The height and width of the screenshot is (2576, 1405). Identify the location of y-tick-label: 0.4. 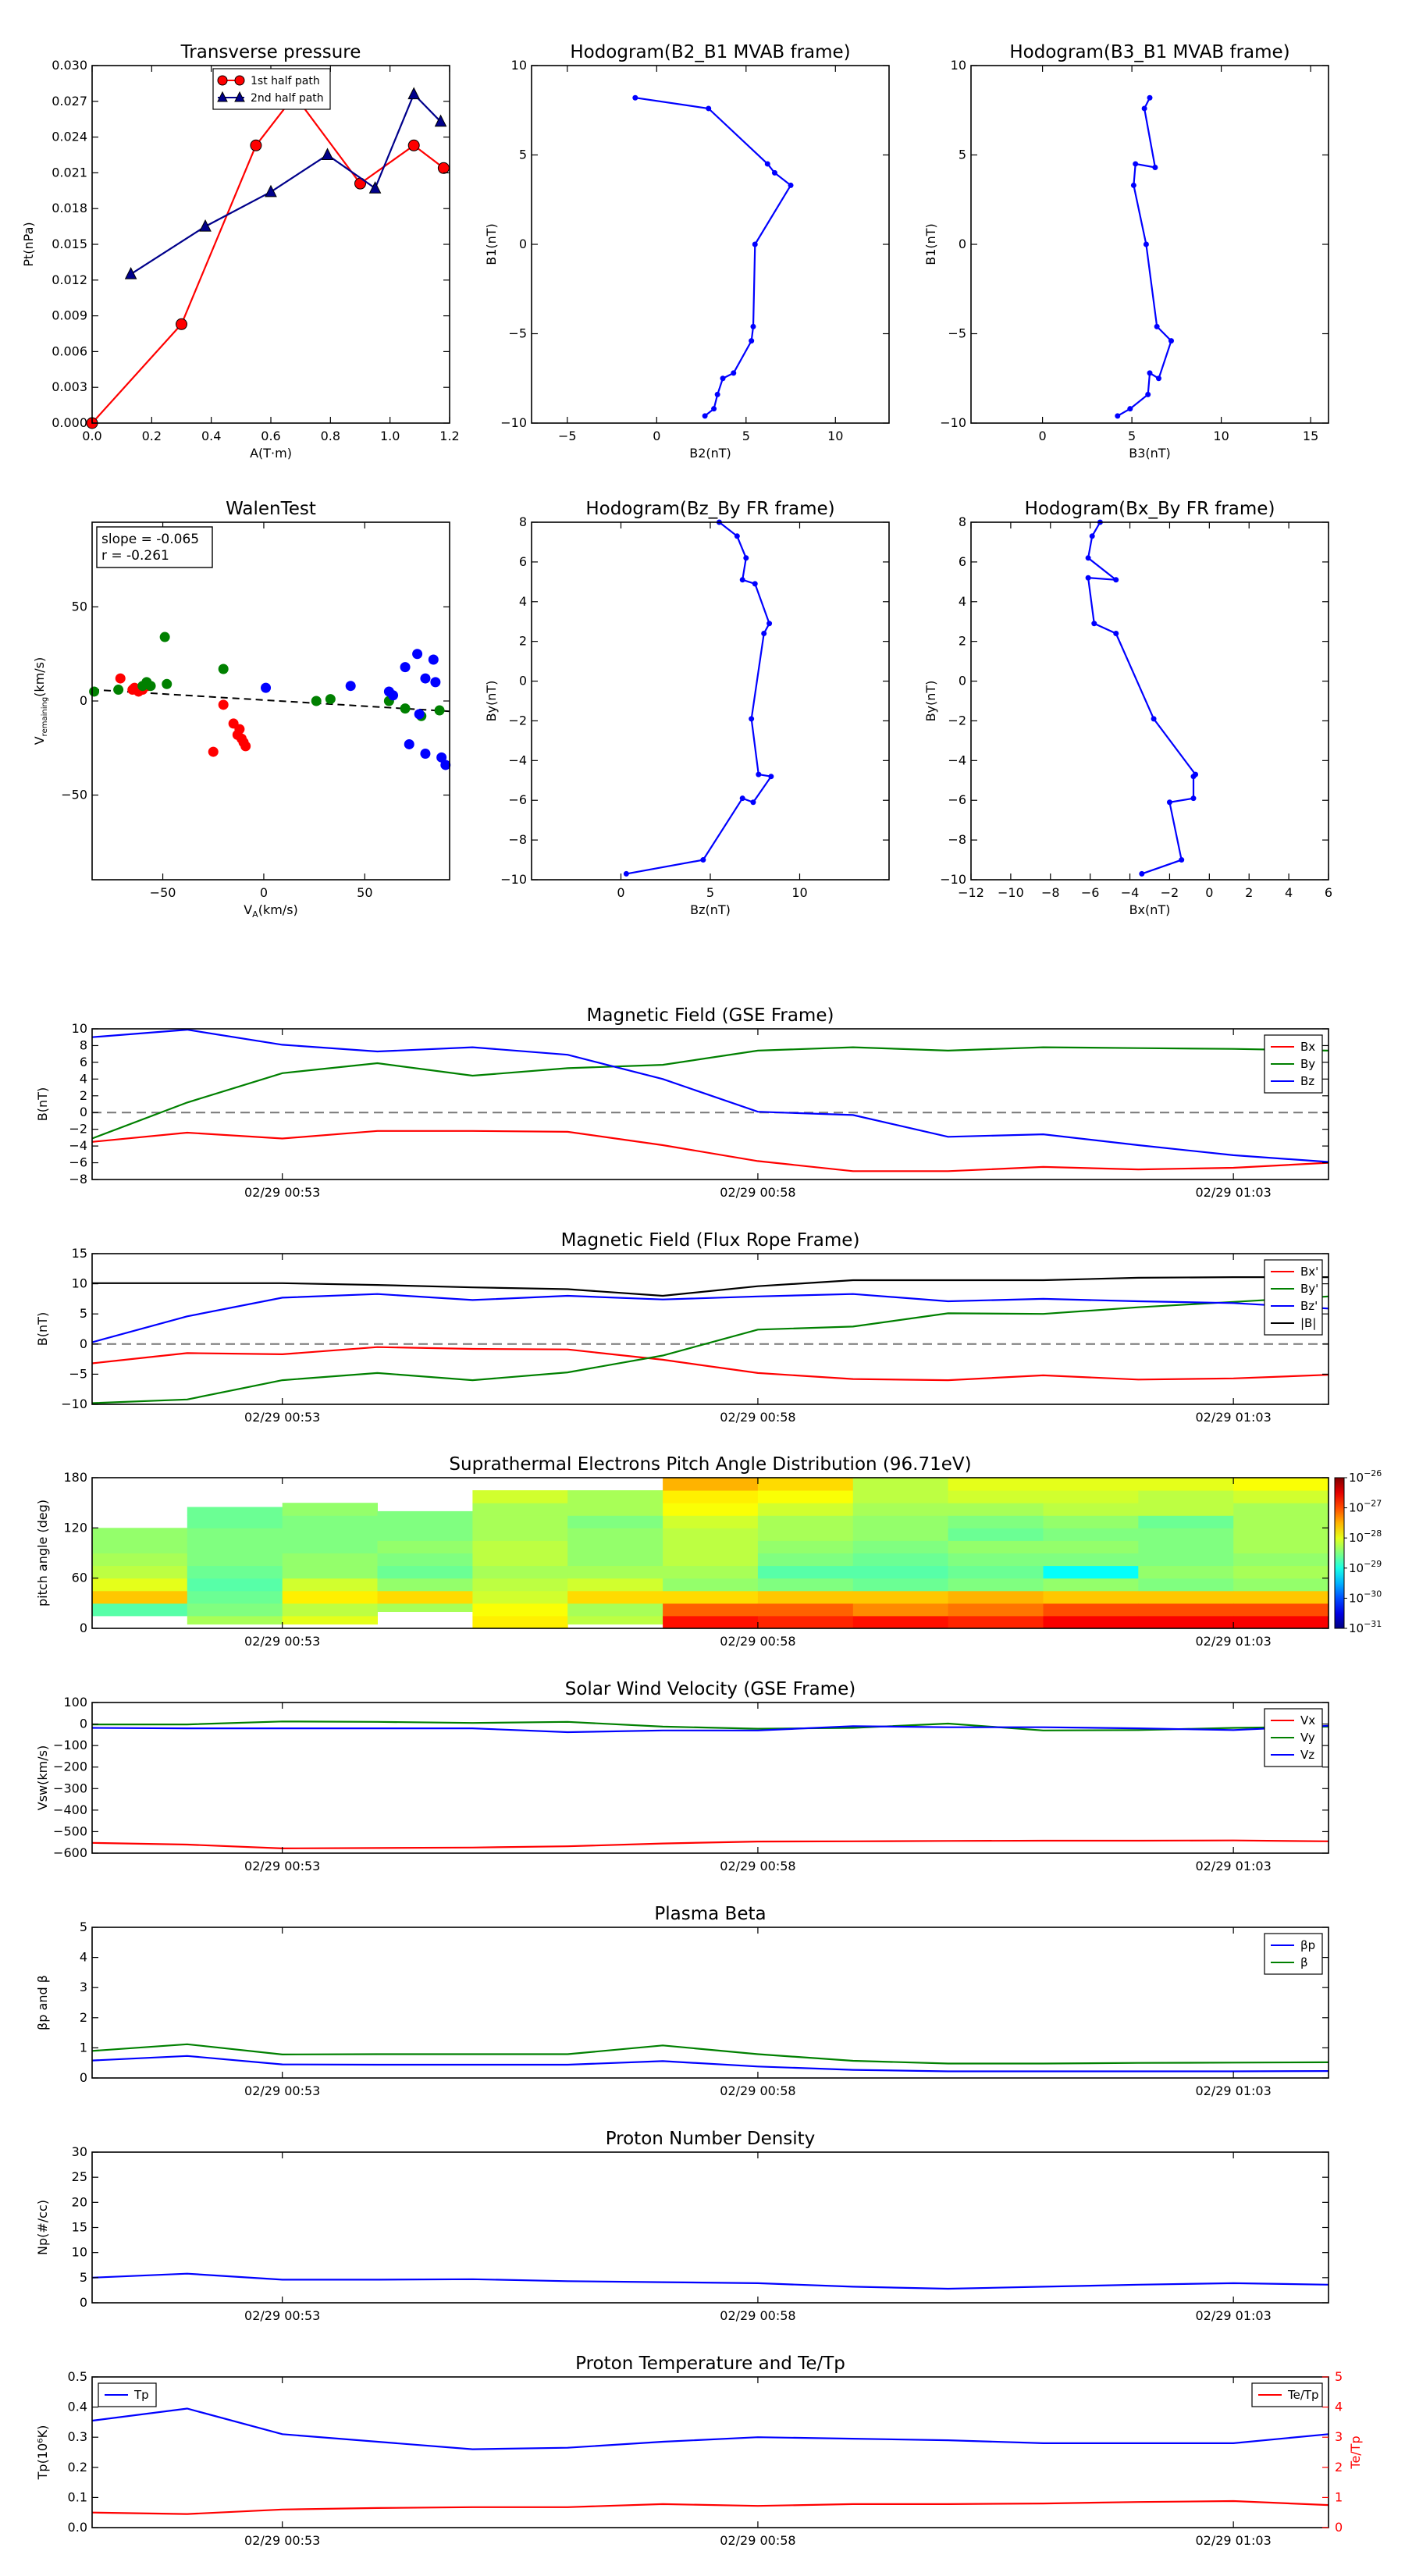
(77, 2407).